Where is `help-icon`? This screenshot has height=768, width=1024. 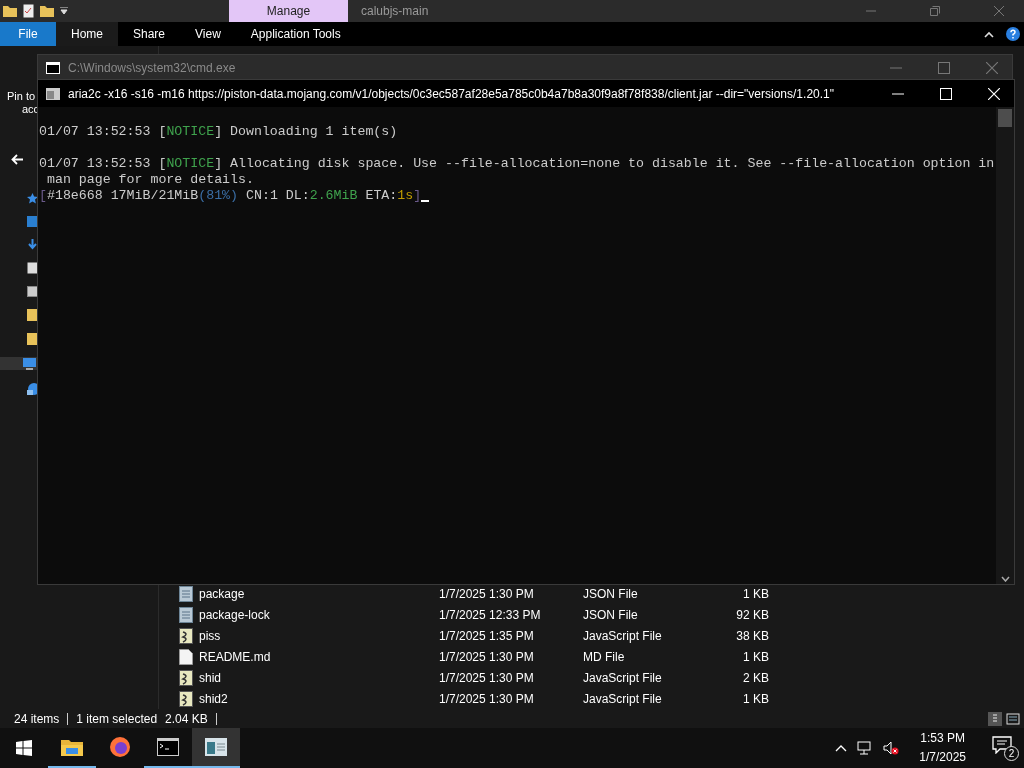 help-icon is located at coordinates (1013, 34).